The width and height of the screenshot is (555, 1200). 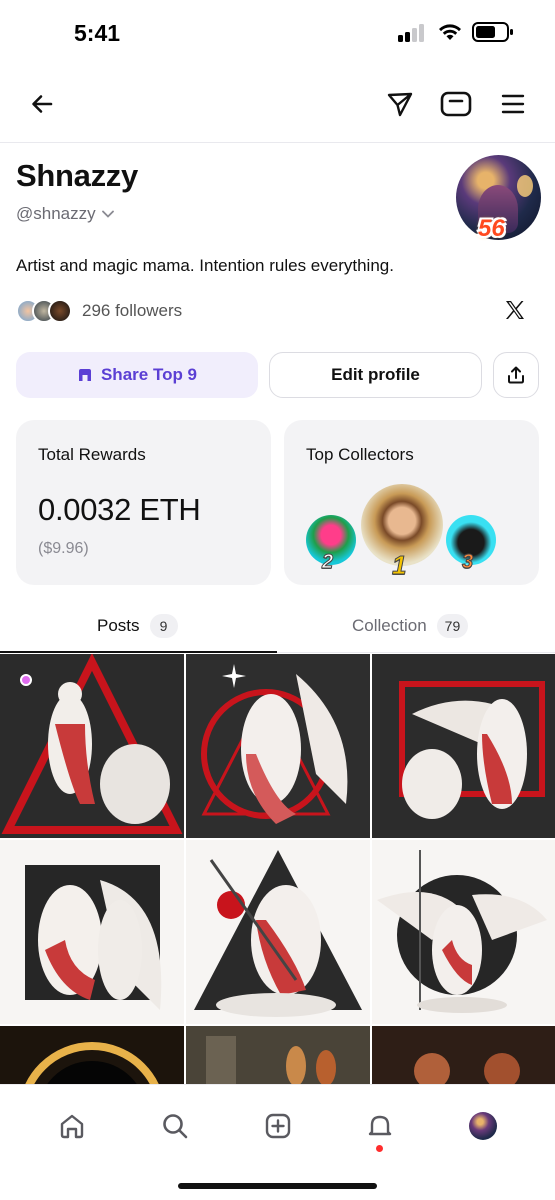 I want to click on upload-icon, so click(x=516, y=375).